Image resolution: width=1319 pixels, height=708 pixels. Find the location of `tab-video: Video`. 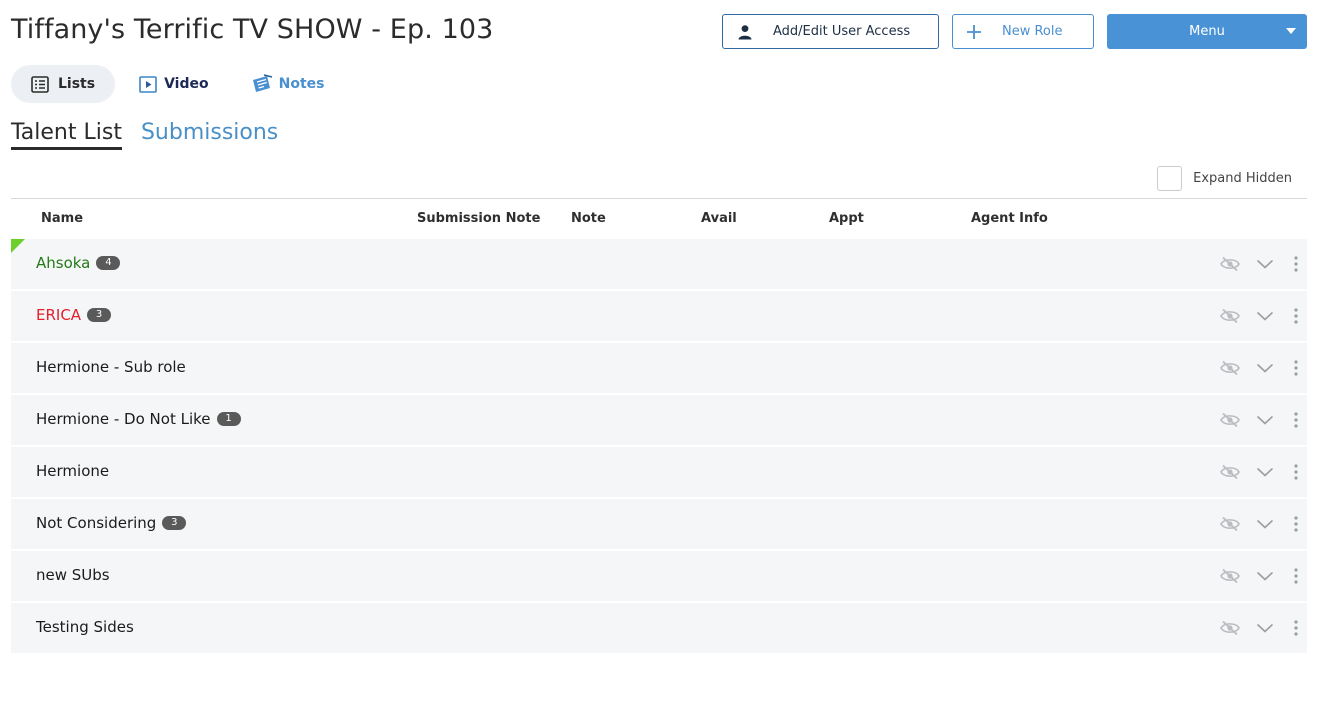

tab-video: Video is located at coordinates (174, 84).